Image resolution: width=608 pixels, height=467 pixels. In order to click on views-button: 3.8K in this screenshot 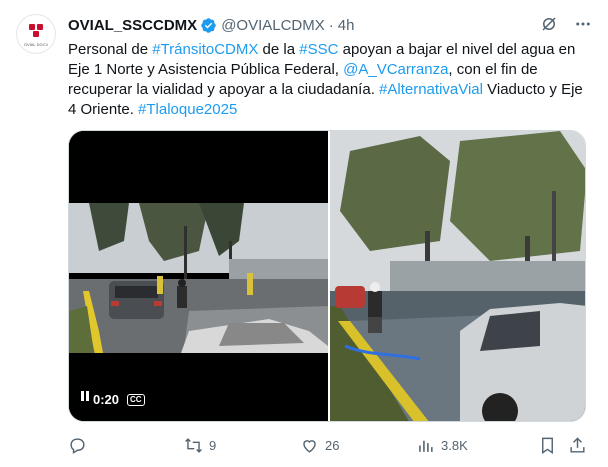, I will do `click(442, 445)`.